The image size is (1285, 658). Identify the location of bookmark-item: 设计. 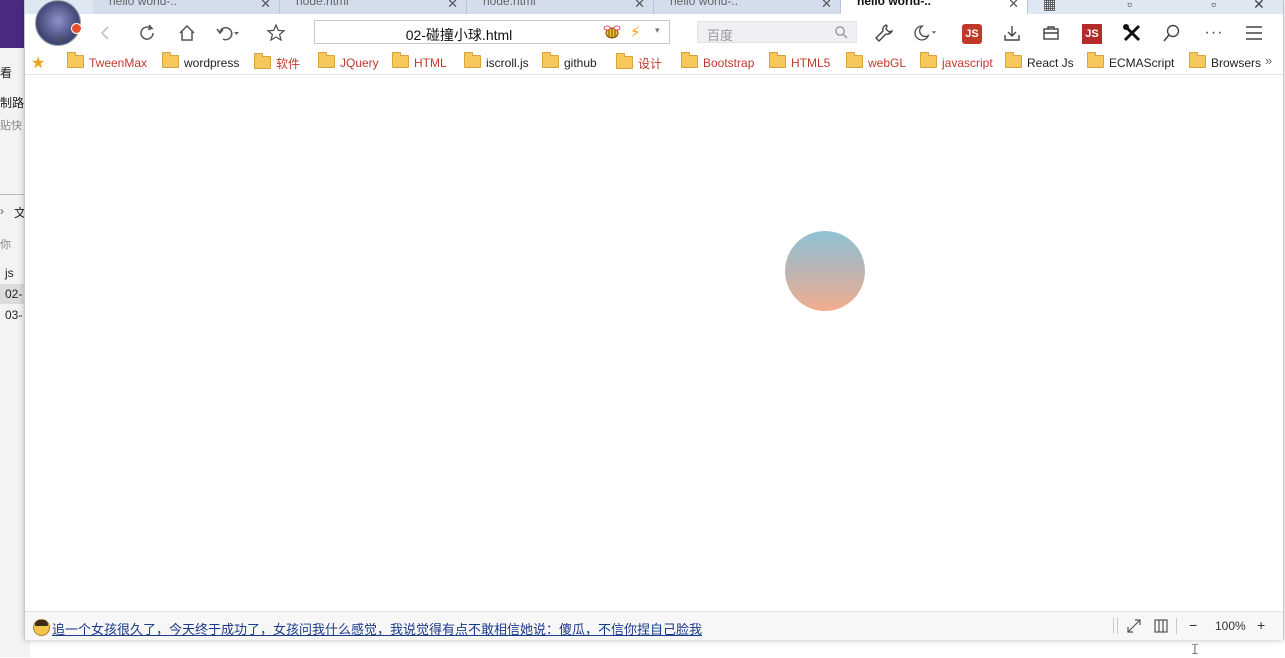
(639, 62).